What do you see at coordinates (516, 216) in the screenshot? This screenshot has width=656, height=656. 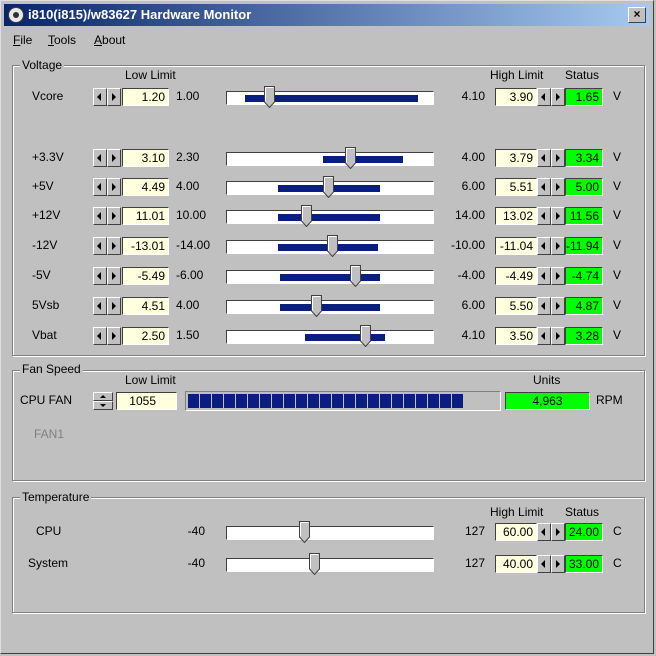 I see `high-limit-field: 13.02` at bounding box center [516, 216].